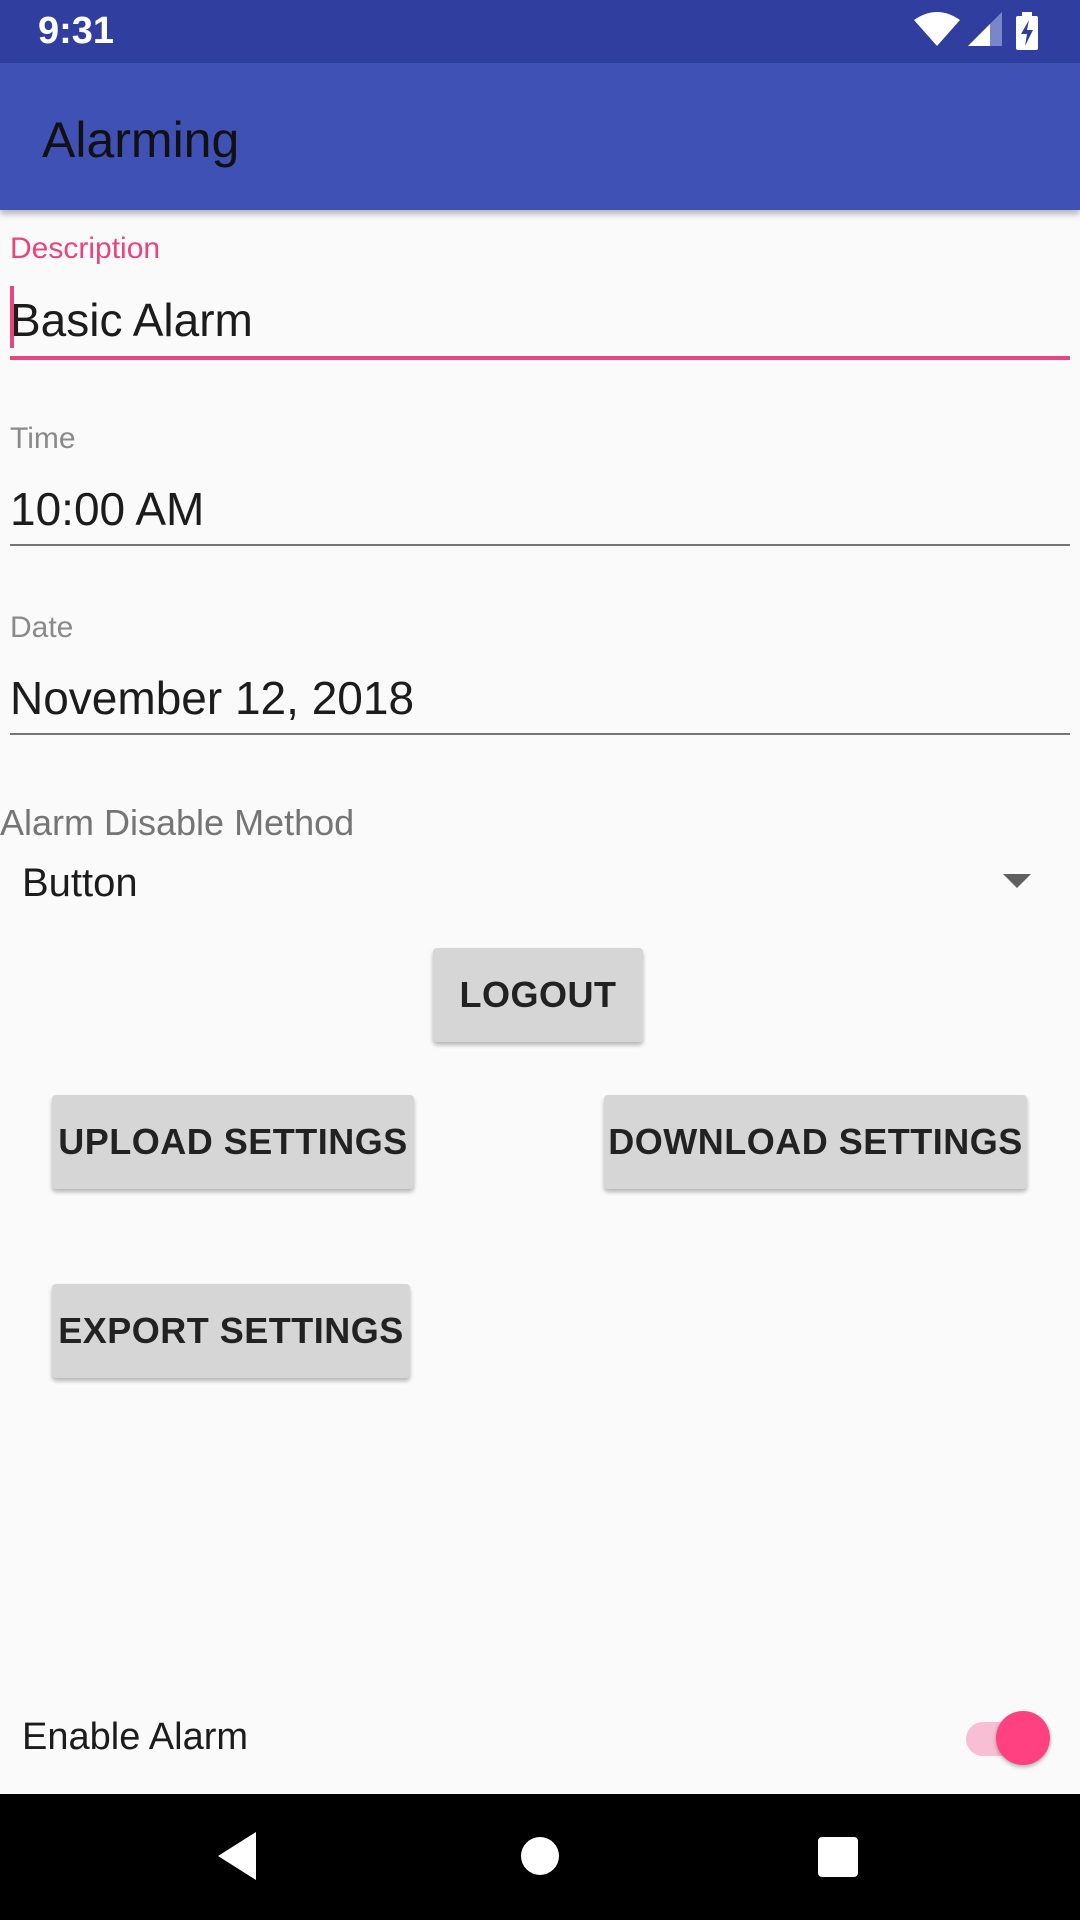  I want to click on description-input: Basic Alarm, so click(131, 320).